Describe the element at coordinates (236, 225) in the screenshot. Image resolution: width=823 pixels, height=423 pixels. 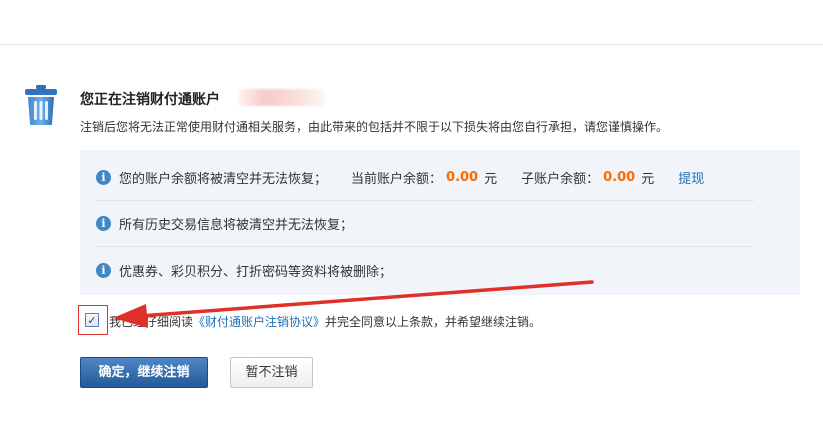
I see `info-row-text: 所有历史交易信息将被清空并无法恢复；` at that location.